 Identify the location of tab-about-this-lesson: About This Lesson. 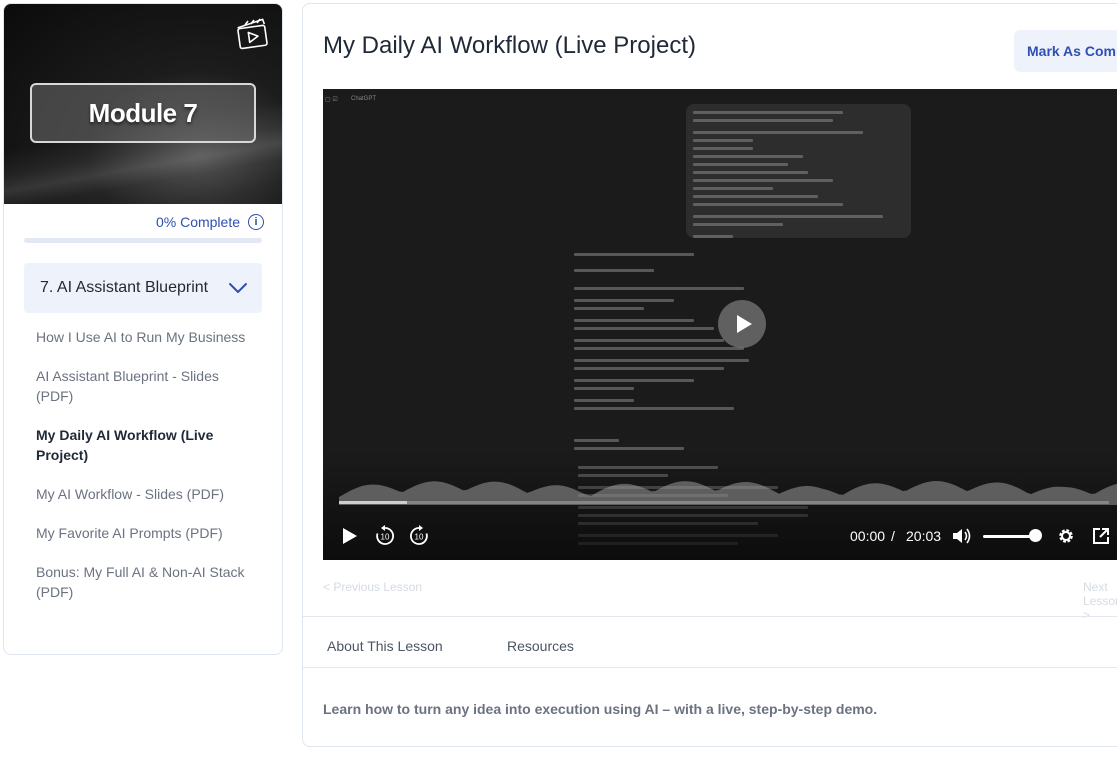
(385, 646).